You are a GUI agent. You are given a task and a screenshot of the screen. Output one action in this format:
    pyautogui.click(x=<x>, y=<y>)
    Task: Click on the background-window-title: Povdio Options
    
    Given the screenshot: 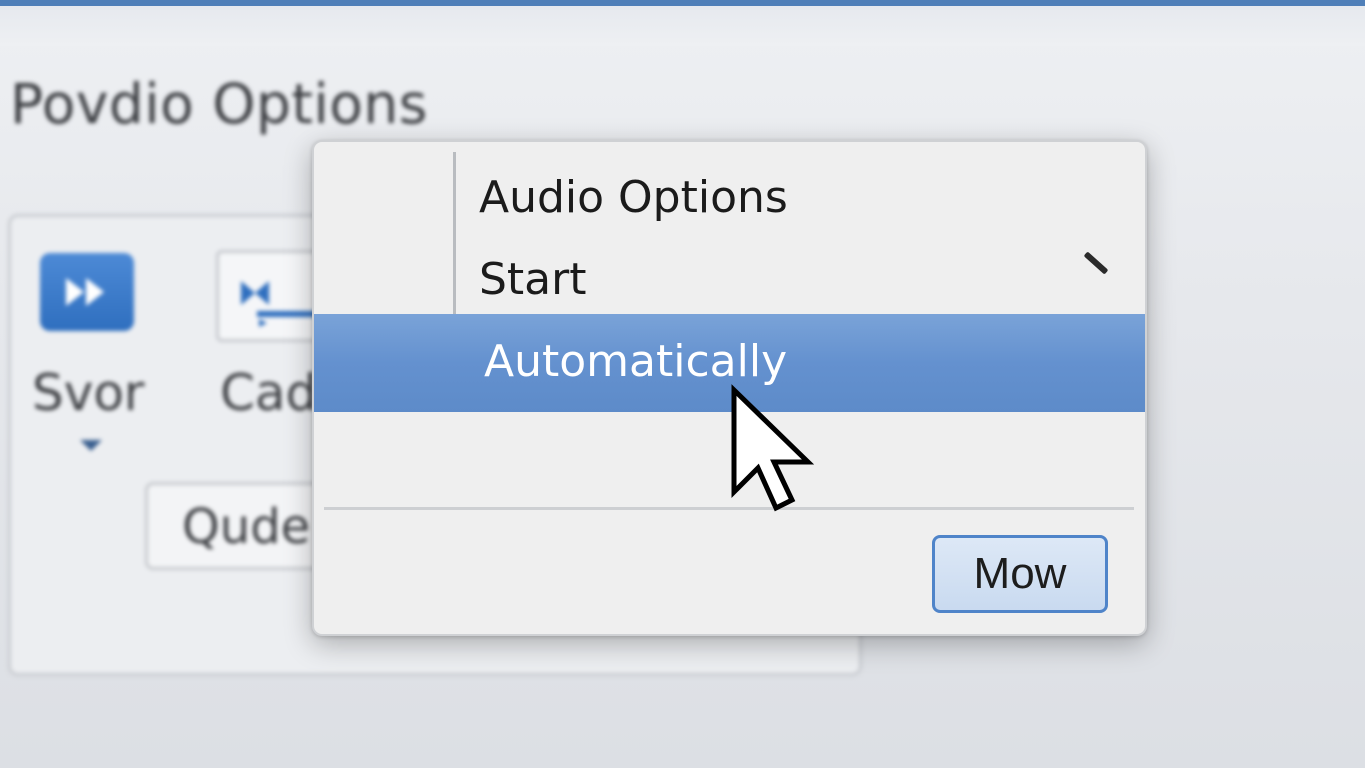 What is the action you would take?
    pyautogui.click(x=219, y=104)
    